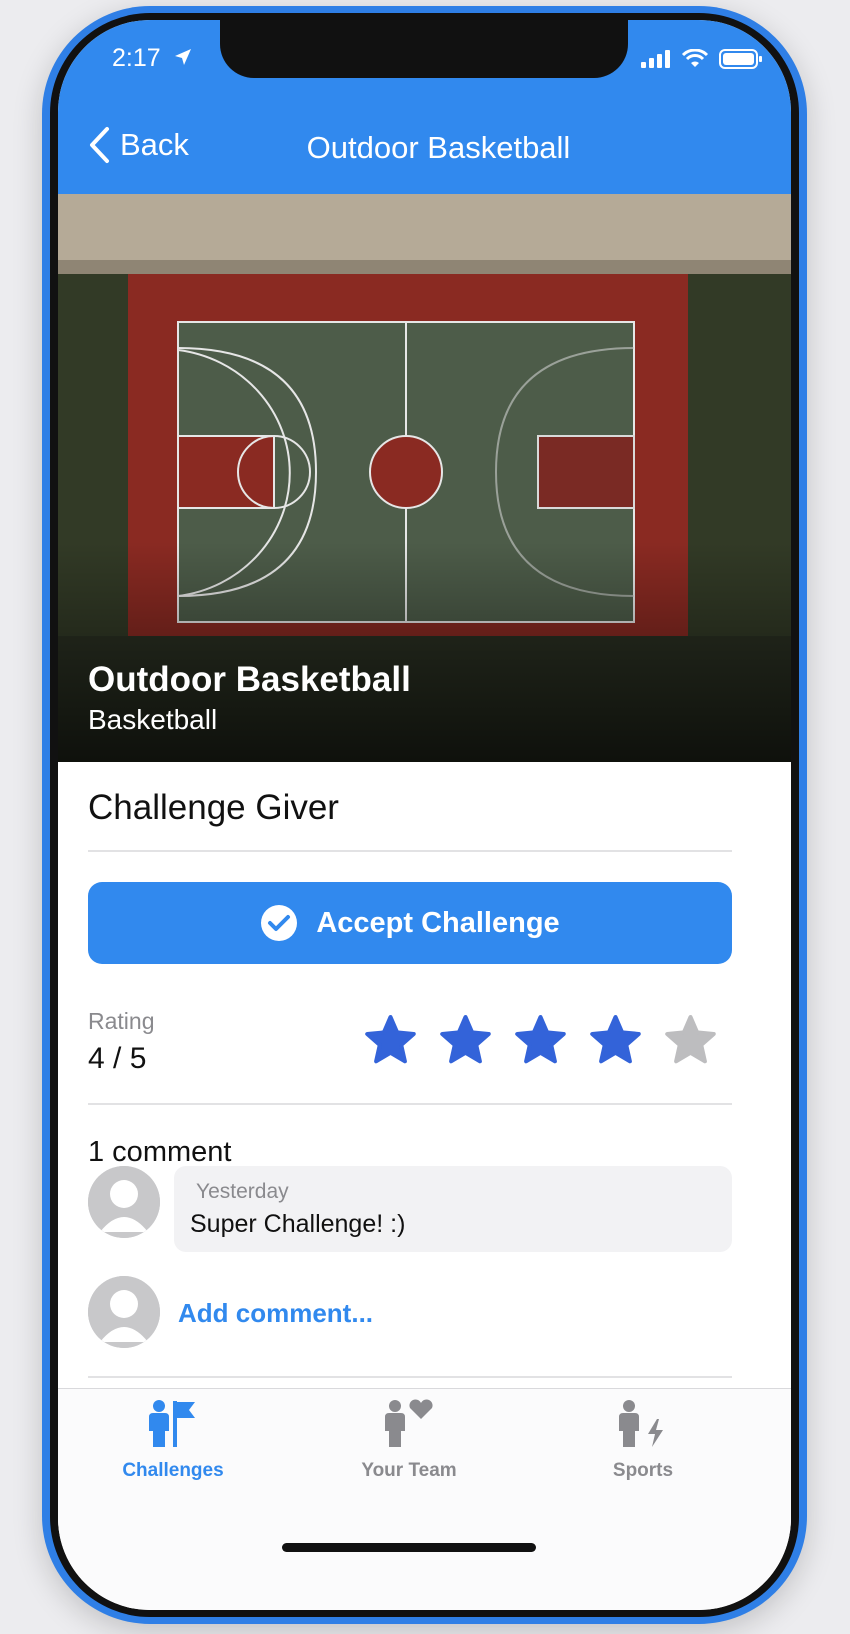 The width and height of the screenshot is (850, 1634). I want to click on current-user-avatar, so click(124, 1312).